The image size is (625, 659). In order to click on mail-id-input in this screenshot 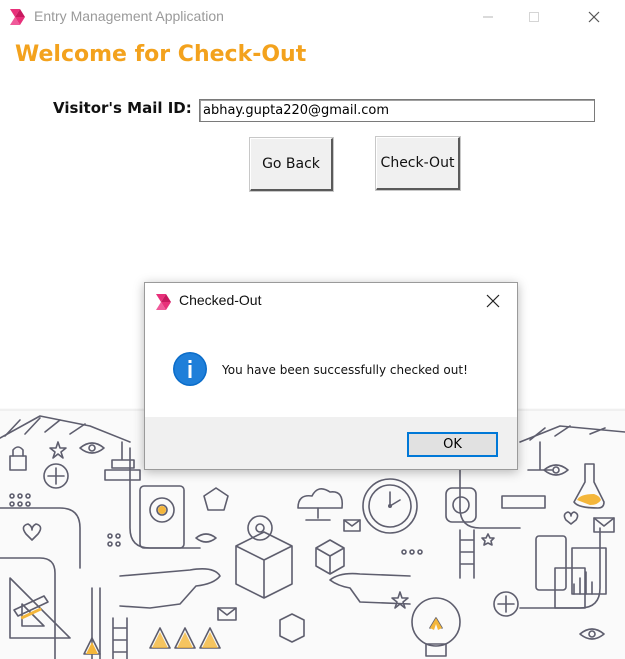, I will do `click(397, 110)`.